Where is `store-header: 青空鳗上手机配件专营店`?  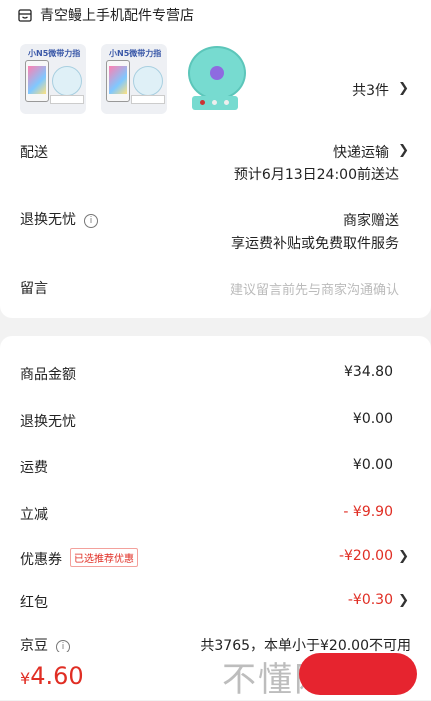 store-header: 青空鳗上手机配件专营店 is located at coordinates (106, 15).